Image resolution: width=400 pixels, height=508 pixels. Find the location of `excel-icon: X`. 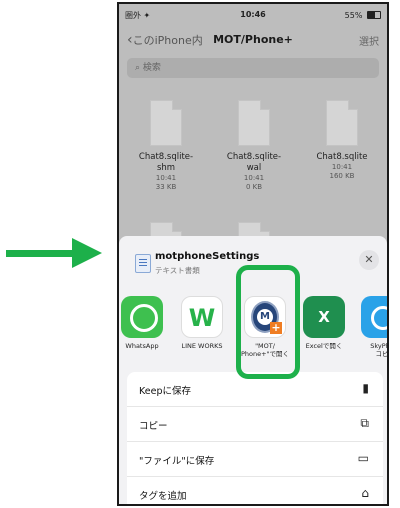

excel-icon: X is located at coordinates (324, 317).